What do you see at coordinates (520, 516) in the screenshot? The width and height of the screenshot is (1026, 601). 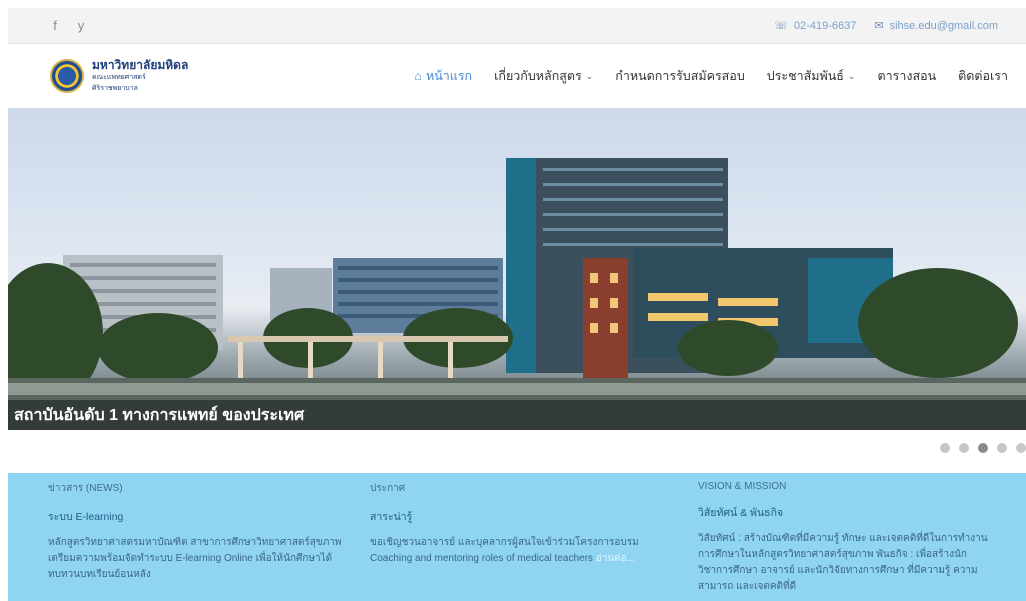 I see `announcement-title: สาระน่ารู้` at bounding box center [520, 516].